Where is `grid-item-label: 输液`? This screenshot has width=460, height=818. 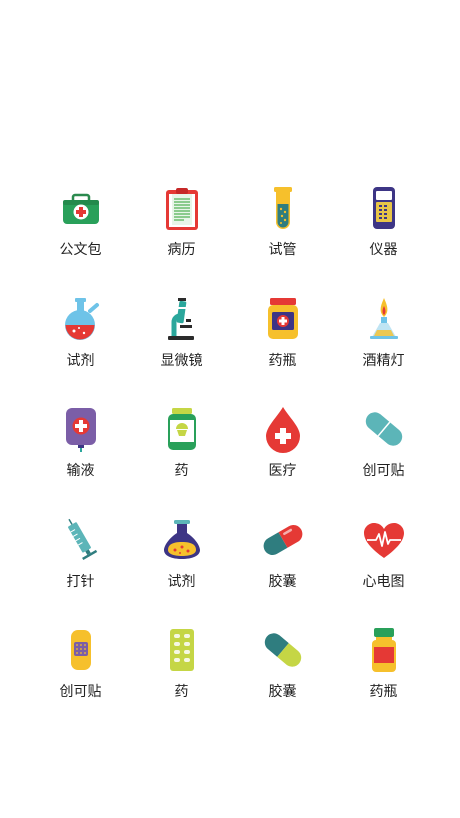 grid-item-label: 输液 is located at coordinates (80, 471).